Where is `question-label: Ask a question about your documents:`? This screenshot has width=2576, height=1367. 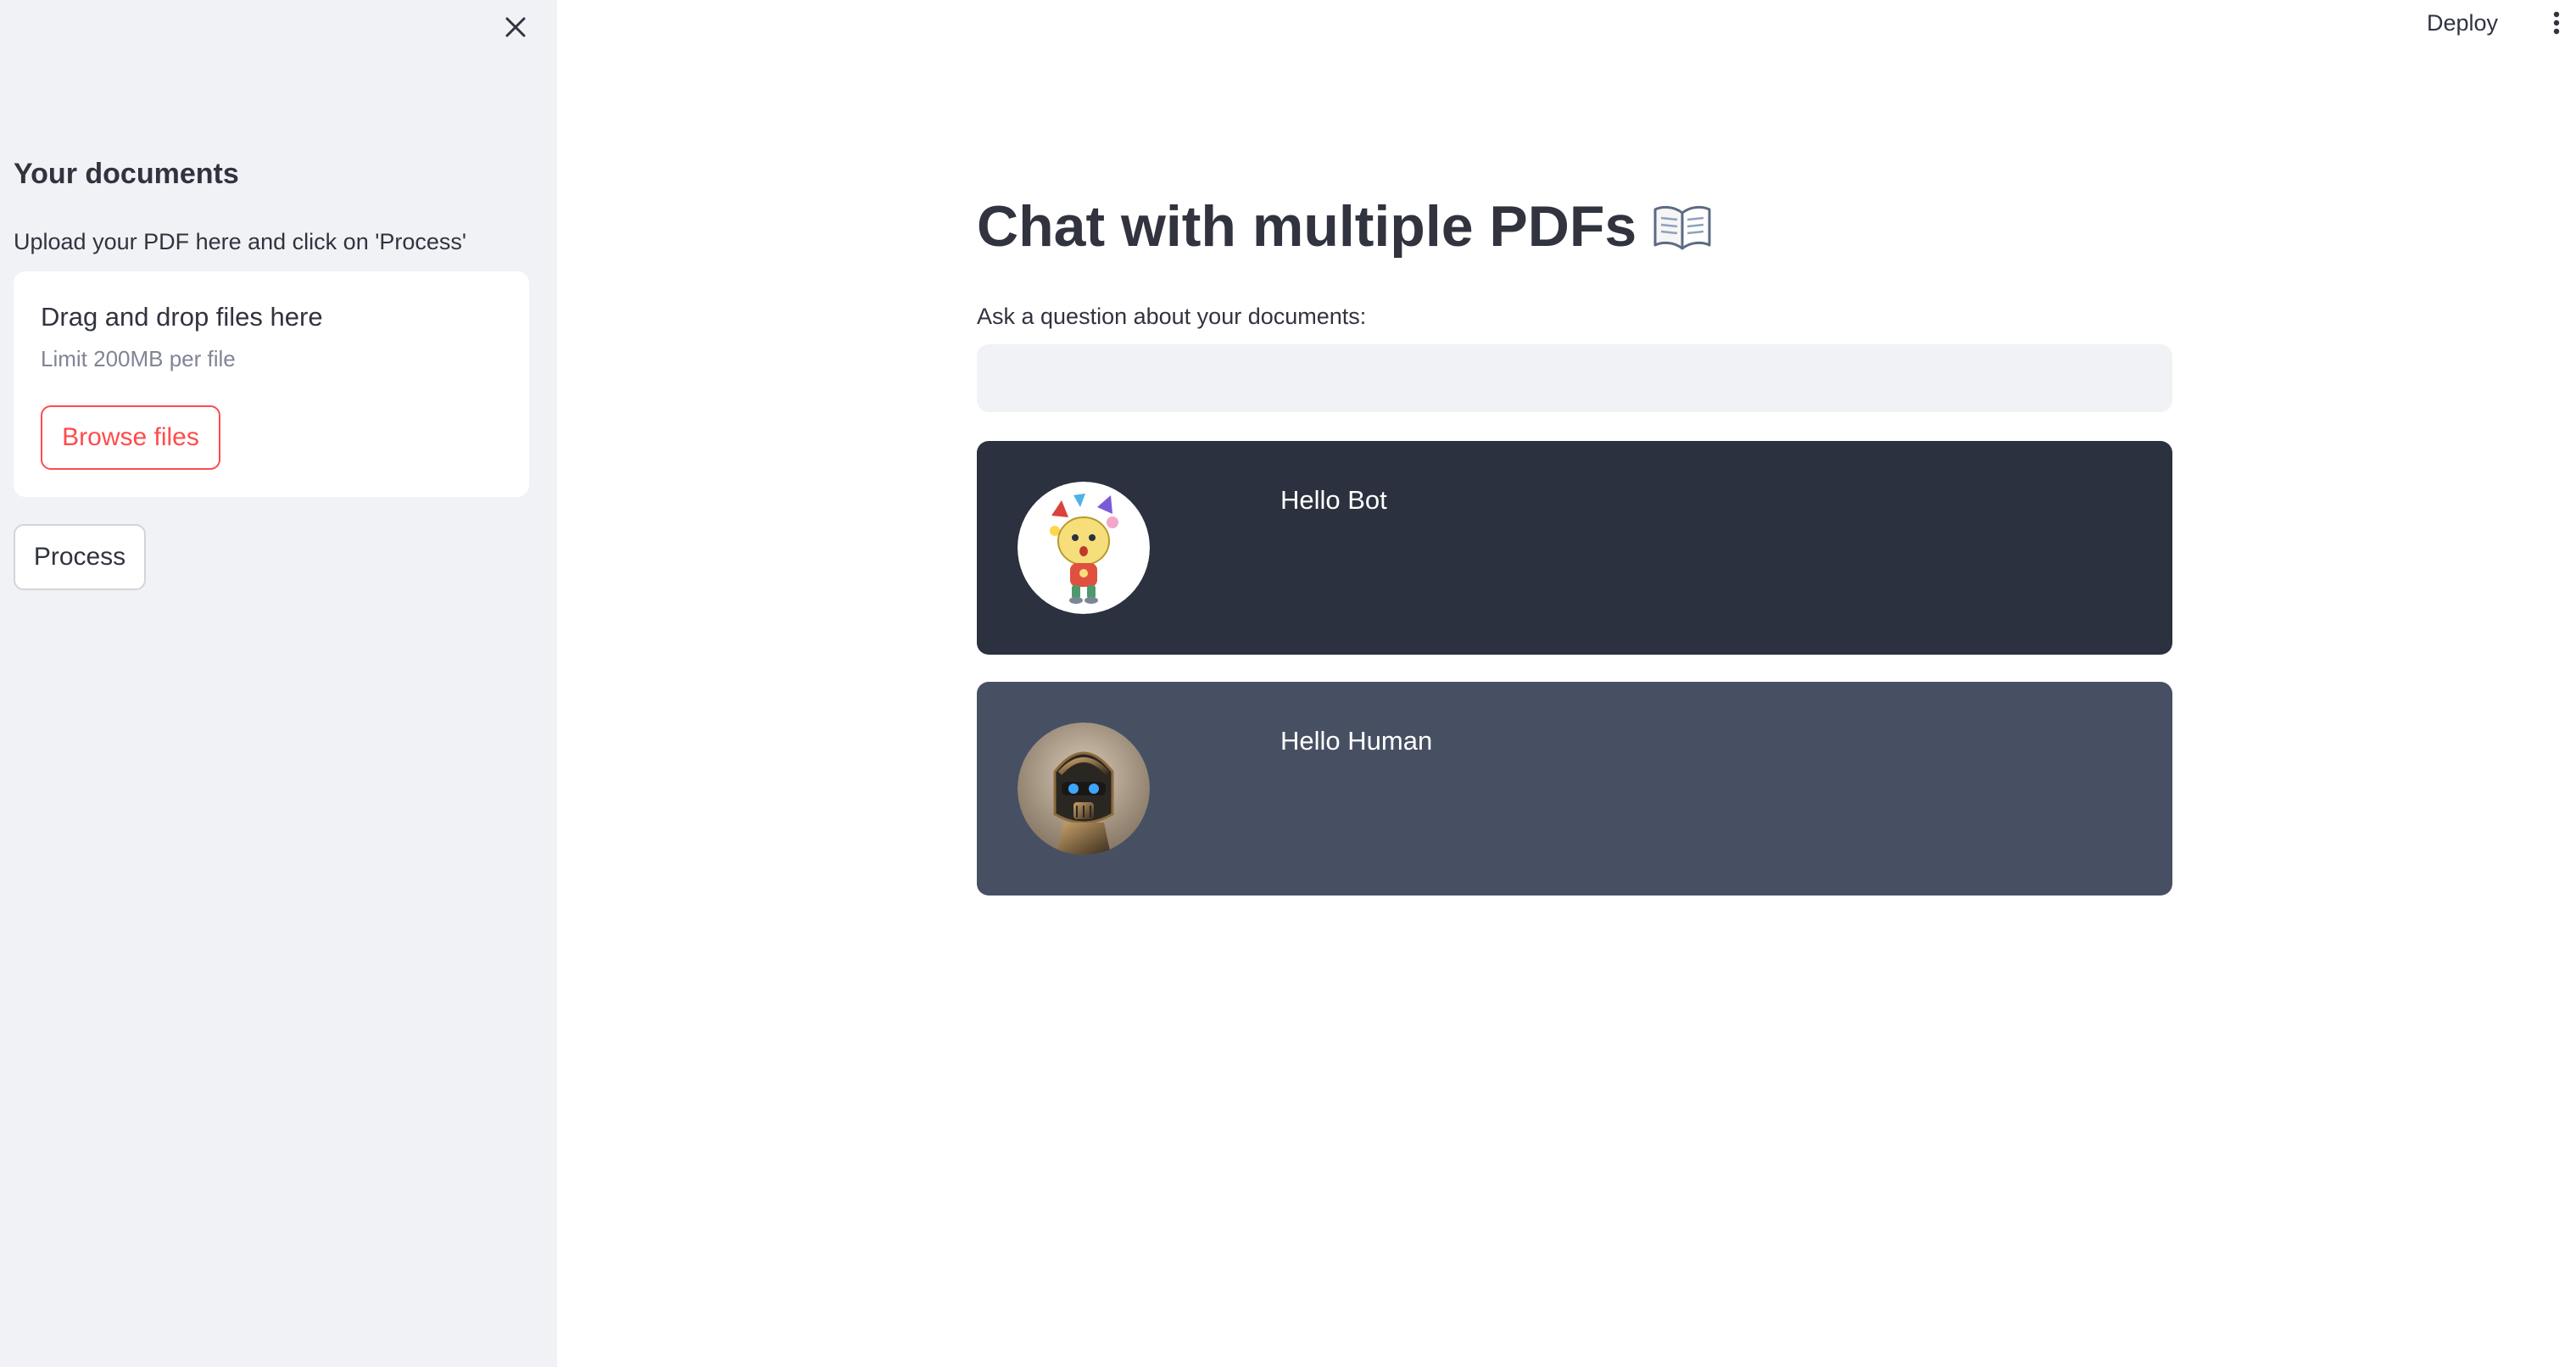
question-label: Ask a question about your documents: is located at coordinates (1172, 316).